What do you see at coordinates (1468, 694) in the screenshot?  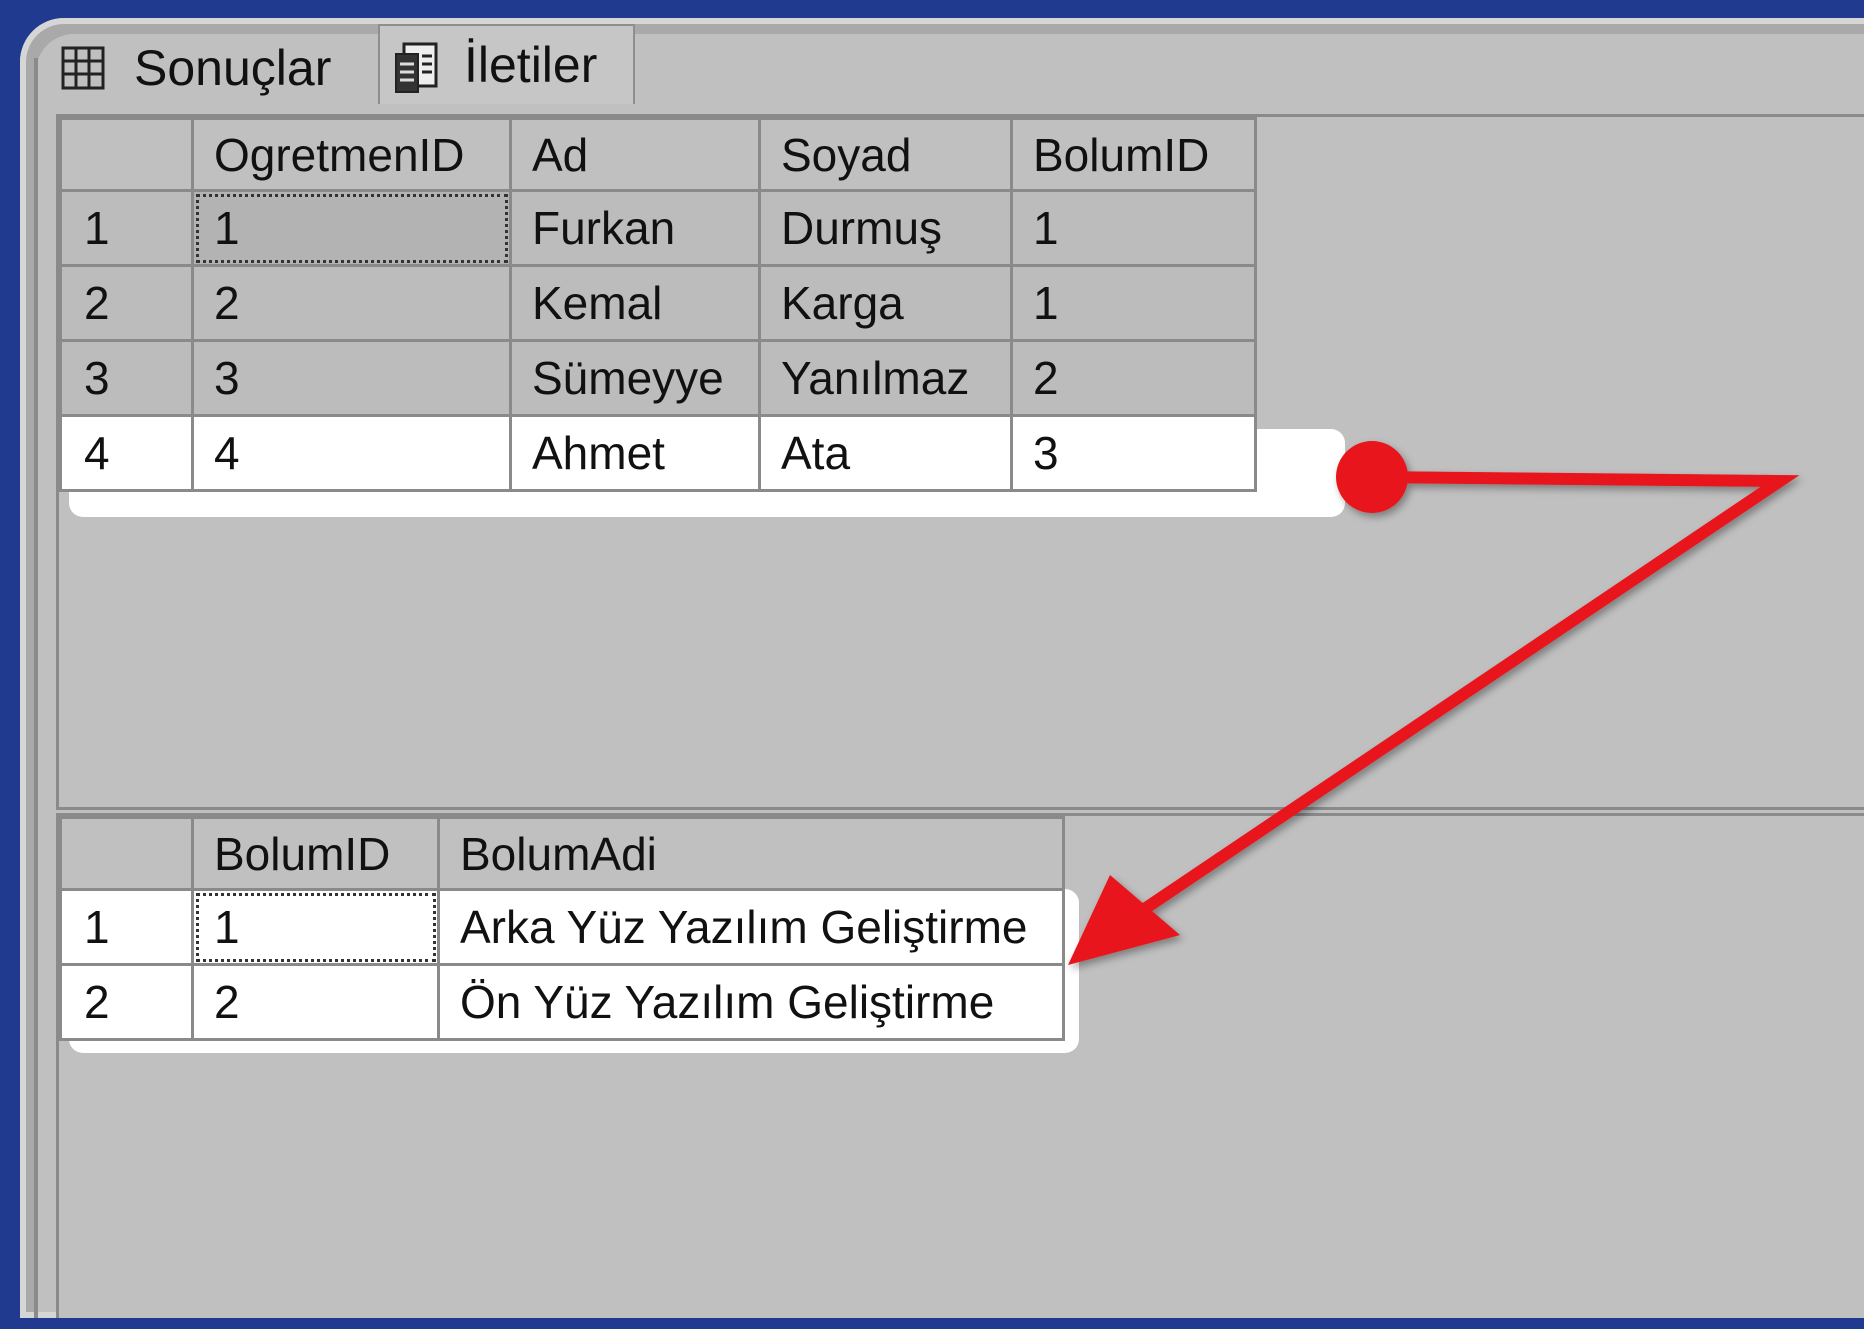 I see `arrow-line` at bounding box center [1468, 694].